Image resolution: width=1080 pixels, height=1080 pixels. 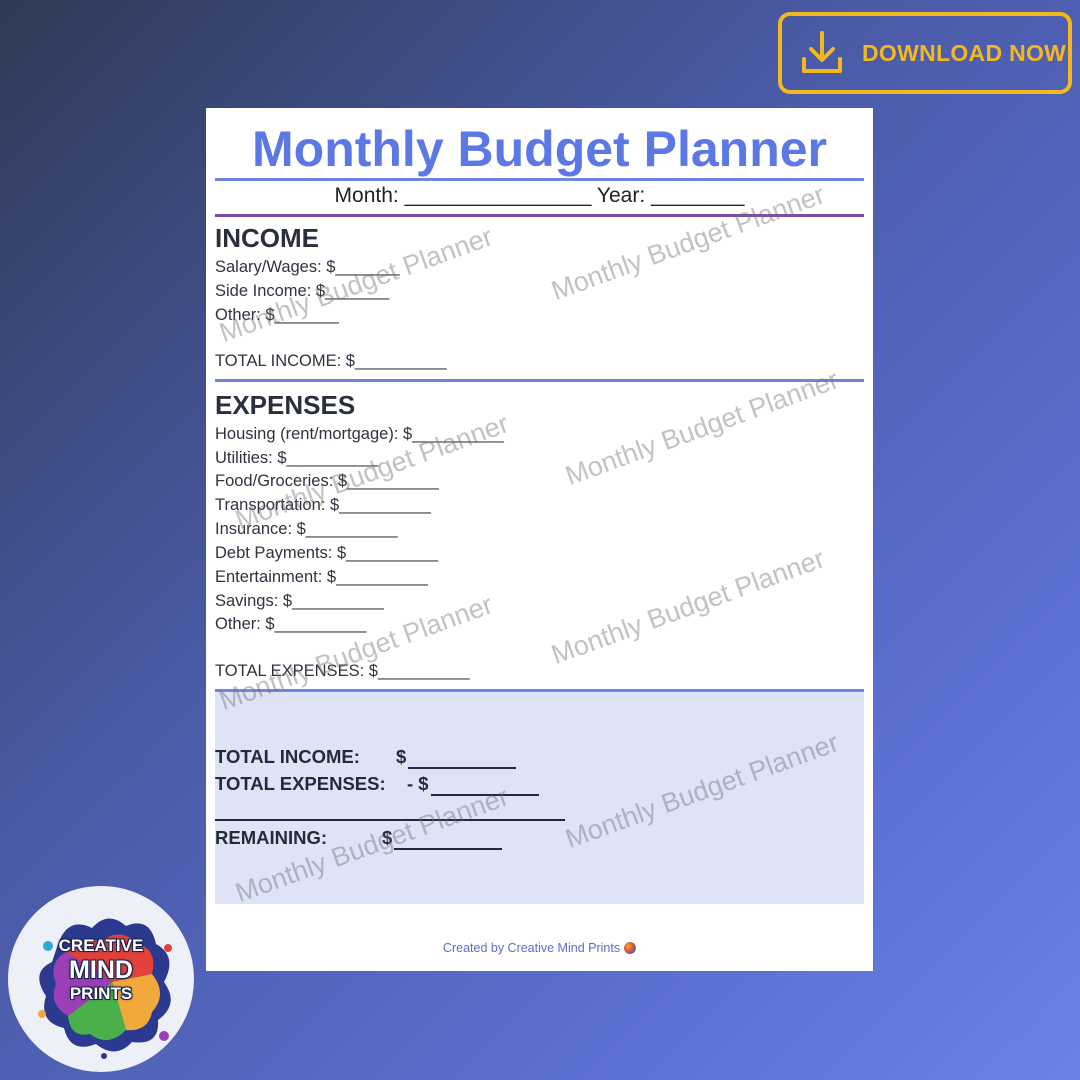 I want to click on summary-remaining-blank, so click(x=448, y=849).